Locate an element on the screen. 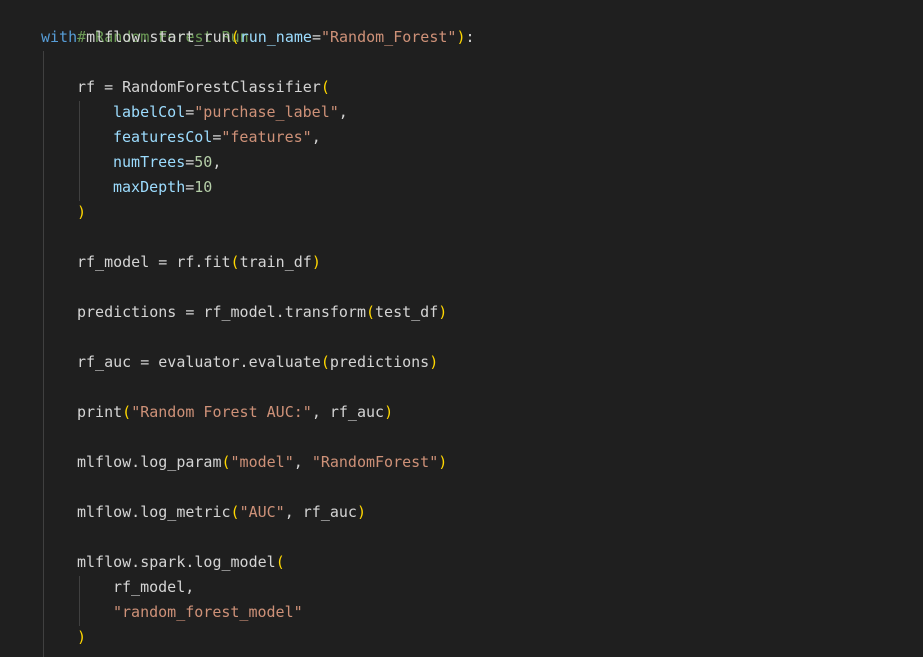  string-token: "Random Forest AUC:" is located at coordinates (221, 412).